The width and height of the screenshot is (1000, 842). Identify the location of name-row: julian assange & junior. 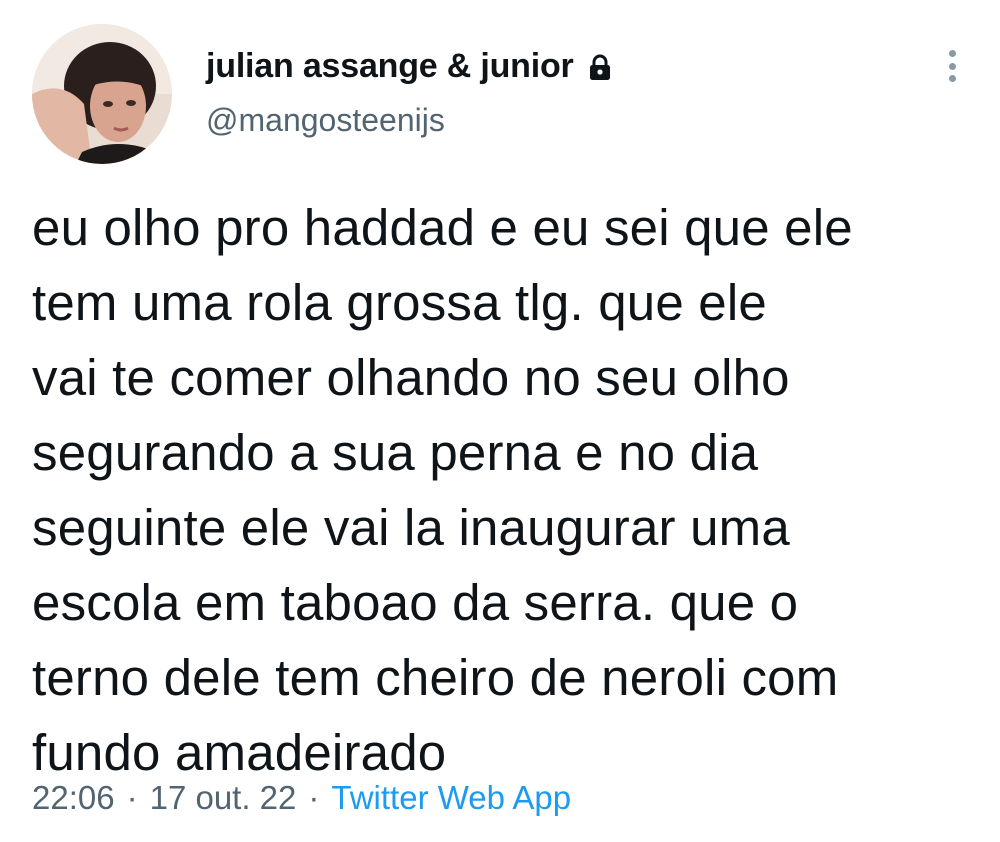
(410, 66).